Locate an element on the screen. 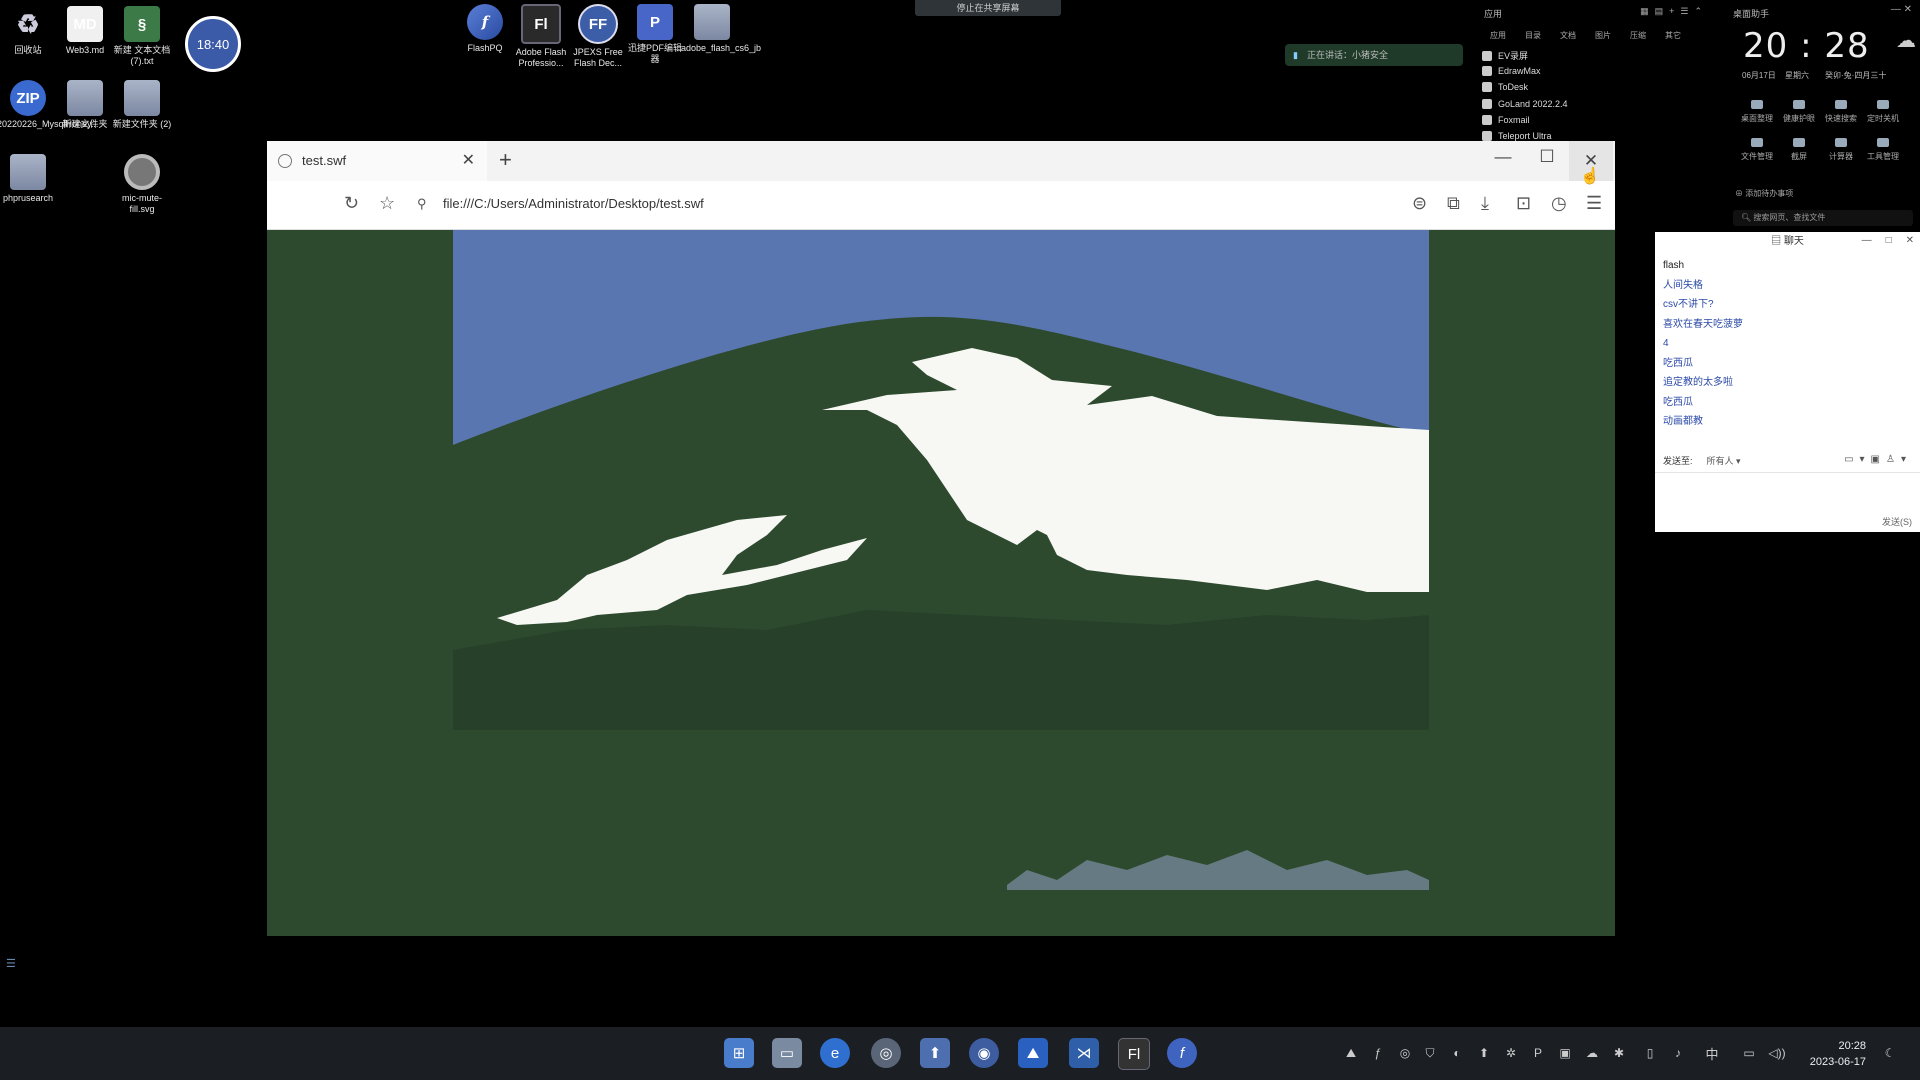 The height and width of the screenshot is (1080, 1920). apps-tab: 其它 is located at coordinates (1673, 35).